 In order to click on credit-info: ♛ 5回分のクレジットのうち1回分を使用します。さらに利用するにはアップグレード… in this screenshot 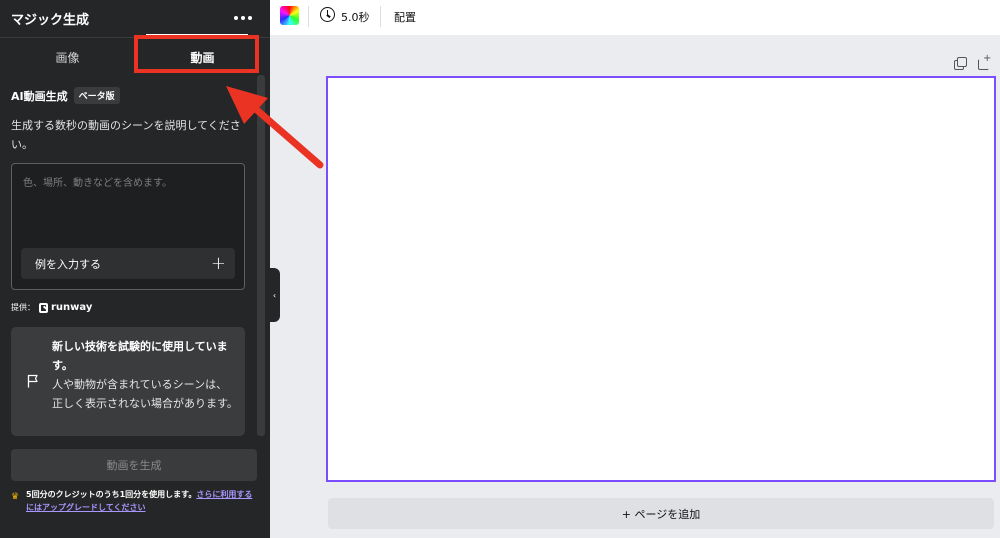, I will do `click(134, 501)`.